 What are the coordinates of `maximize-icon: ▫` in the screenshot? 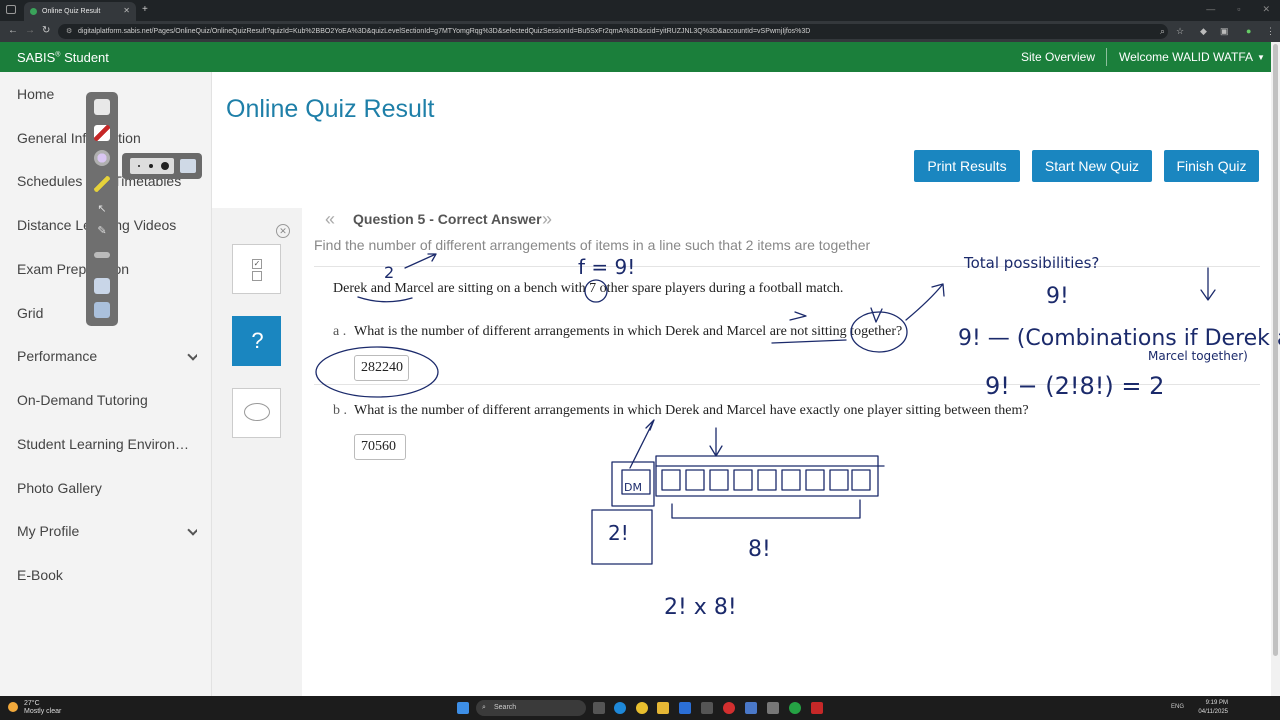 It's located at (1238, 9).